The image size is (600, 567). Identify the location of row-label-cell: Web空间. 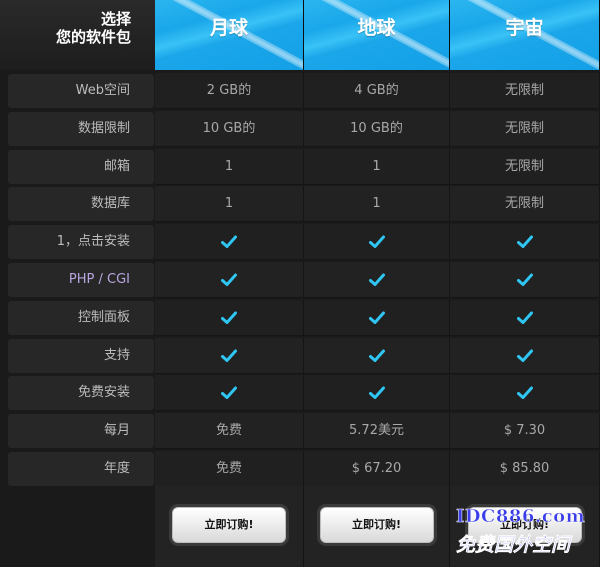
(81, 91).